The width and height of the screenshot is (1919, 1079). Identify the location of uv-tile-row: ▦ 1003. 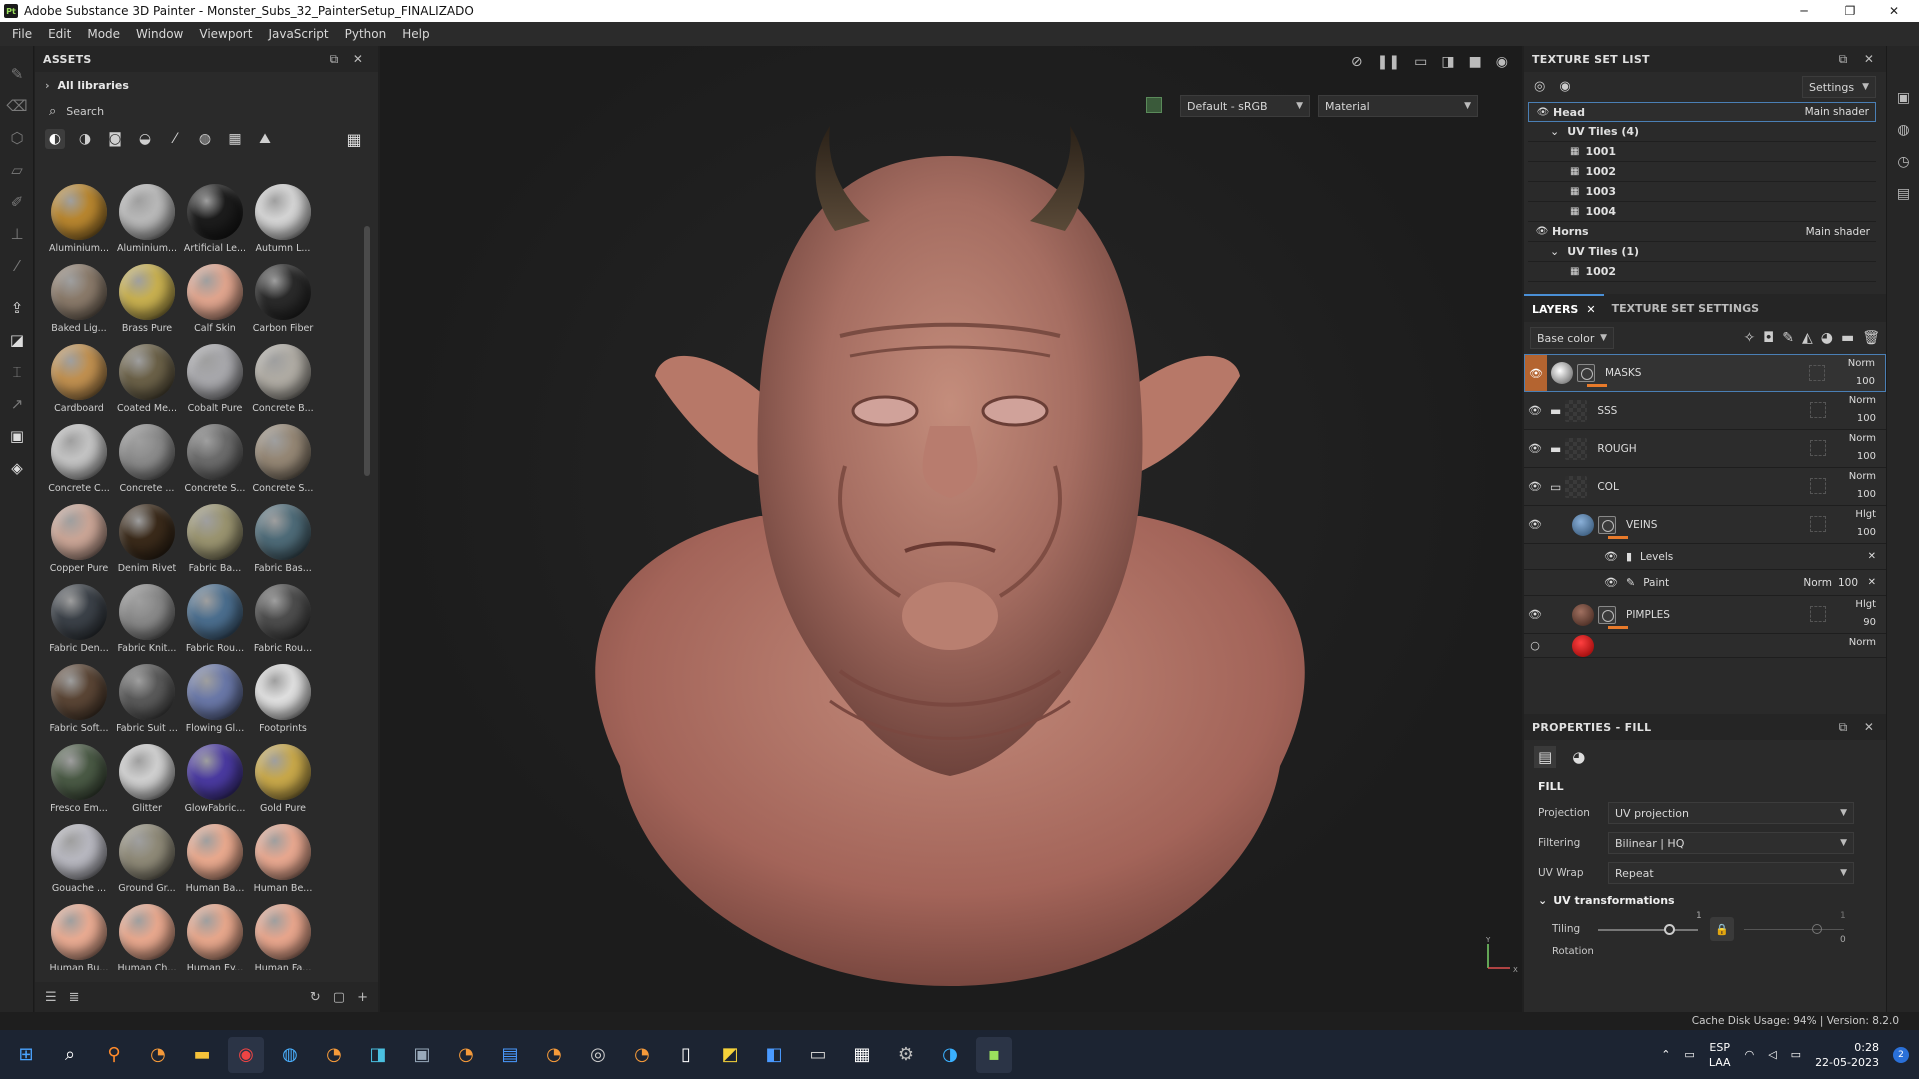
(1702, 192).